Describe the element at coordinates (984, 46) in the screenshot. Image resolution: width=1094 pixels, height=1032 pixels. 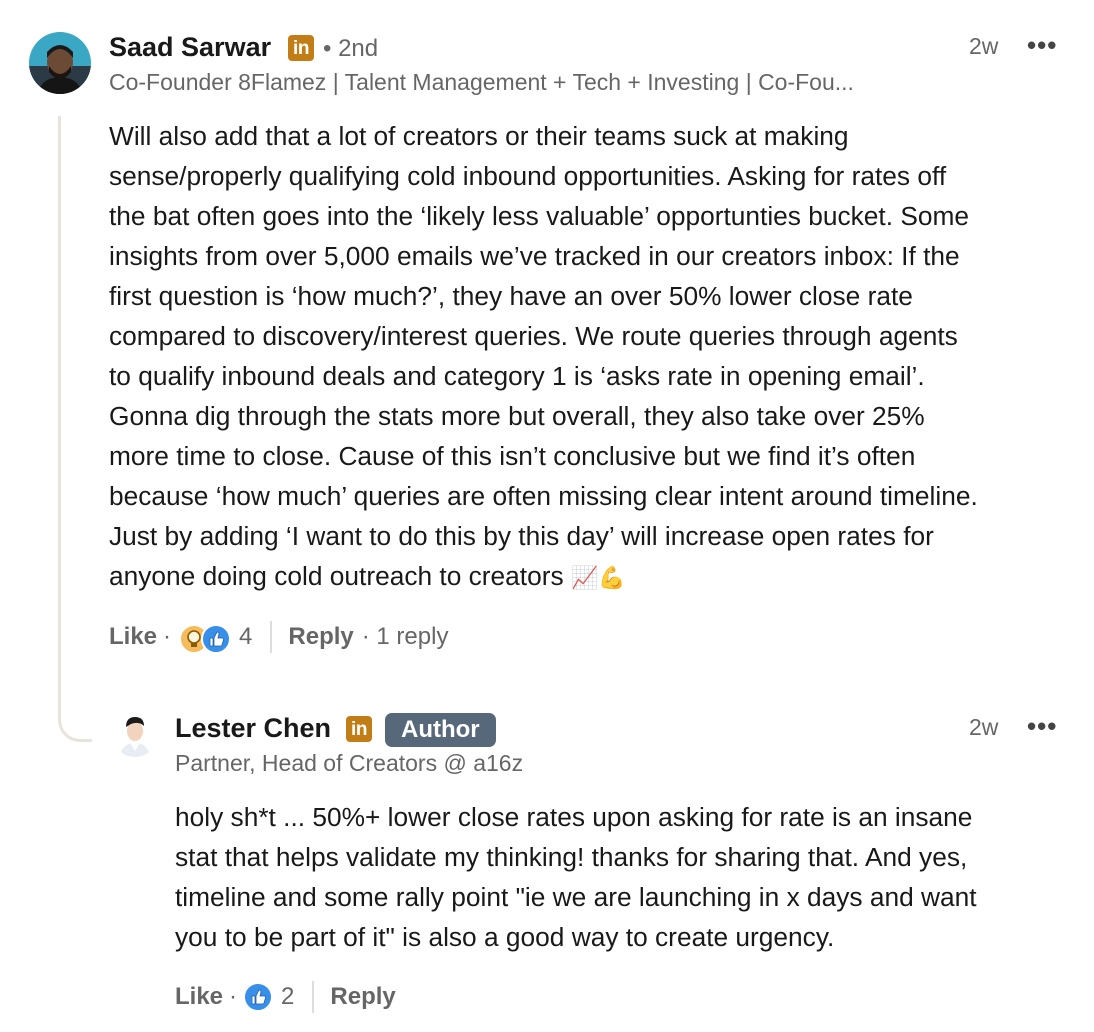
I see `comment-timestamp: 2w` at that location.